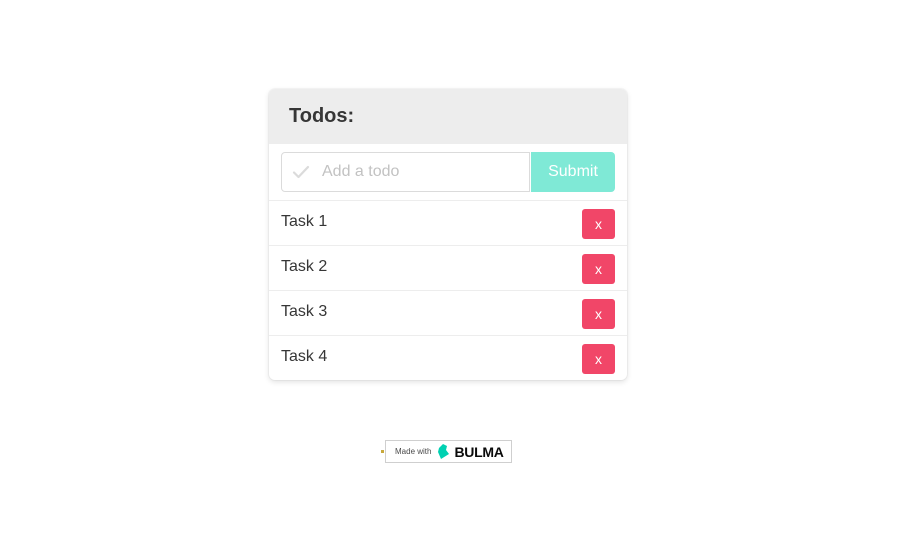 The image size is (909, 541). What do you see at coordinates (322, 116) in the screenshot?
I see `panel-title: Todos:` at bounding box center [322, 116].